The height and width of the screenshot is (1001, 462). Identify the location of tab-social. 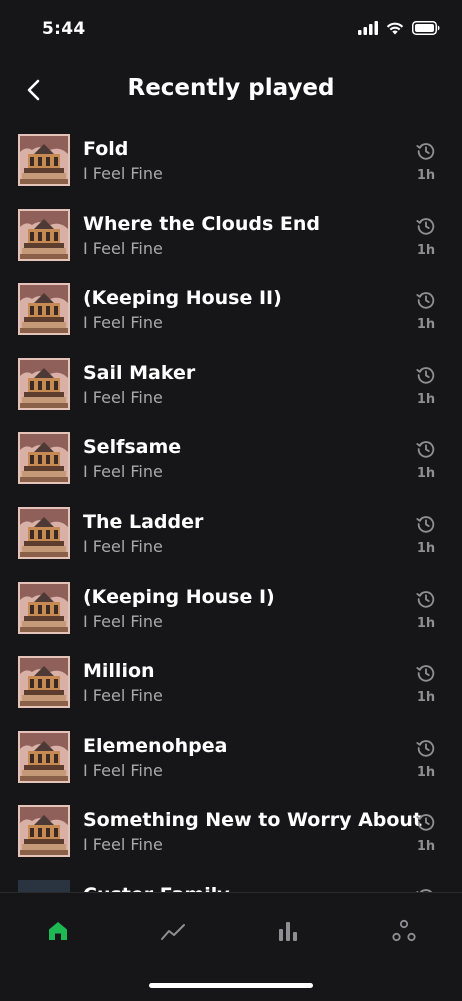
(404, 931).